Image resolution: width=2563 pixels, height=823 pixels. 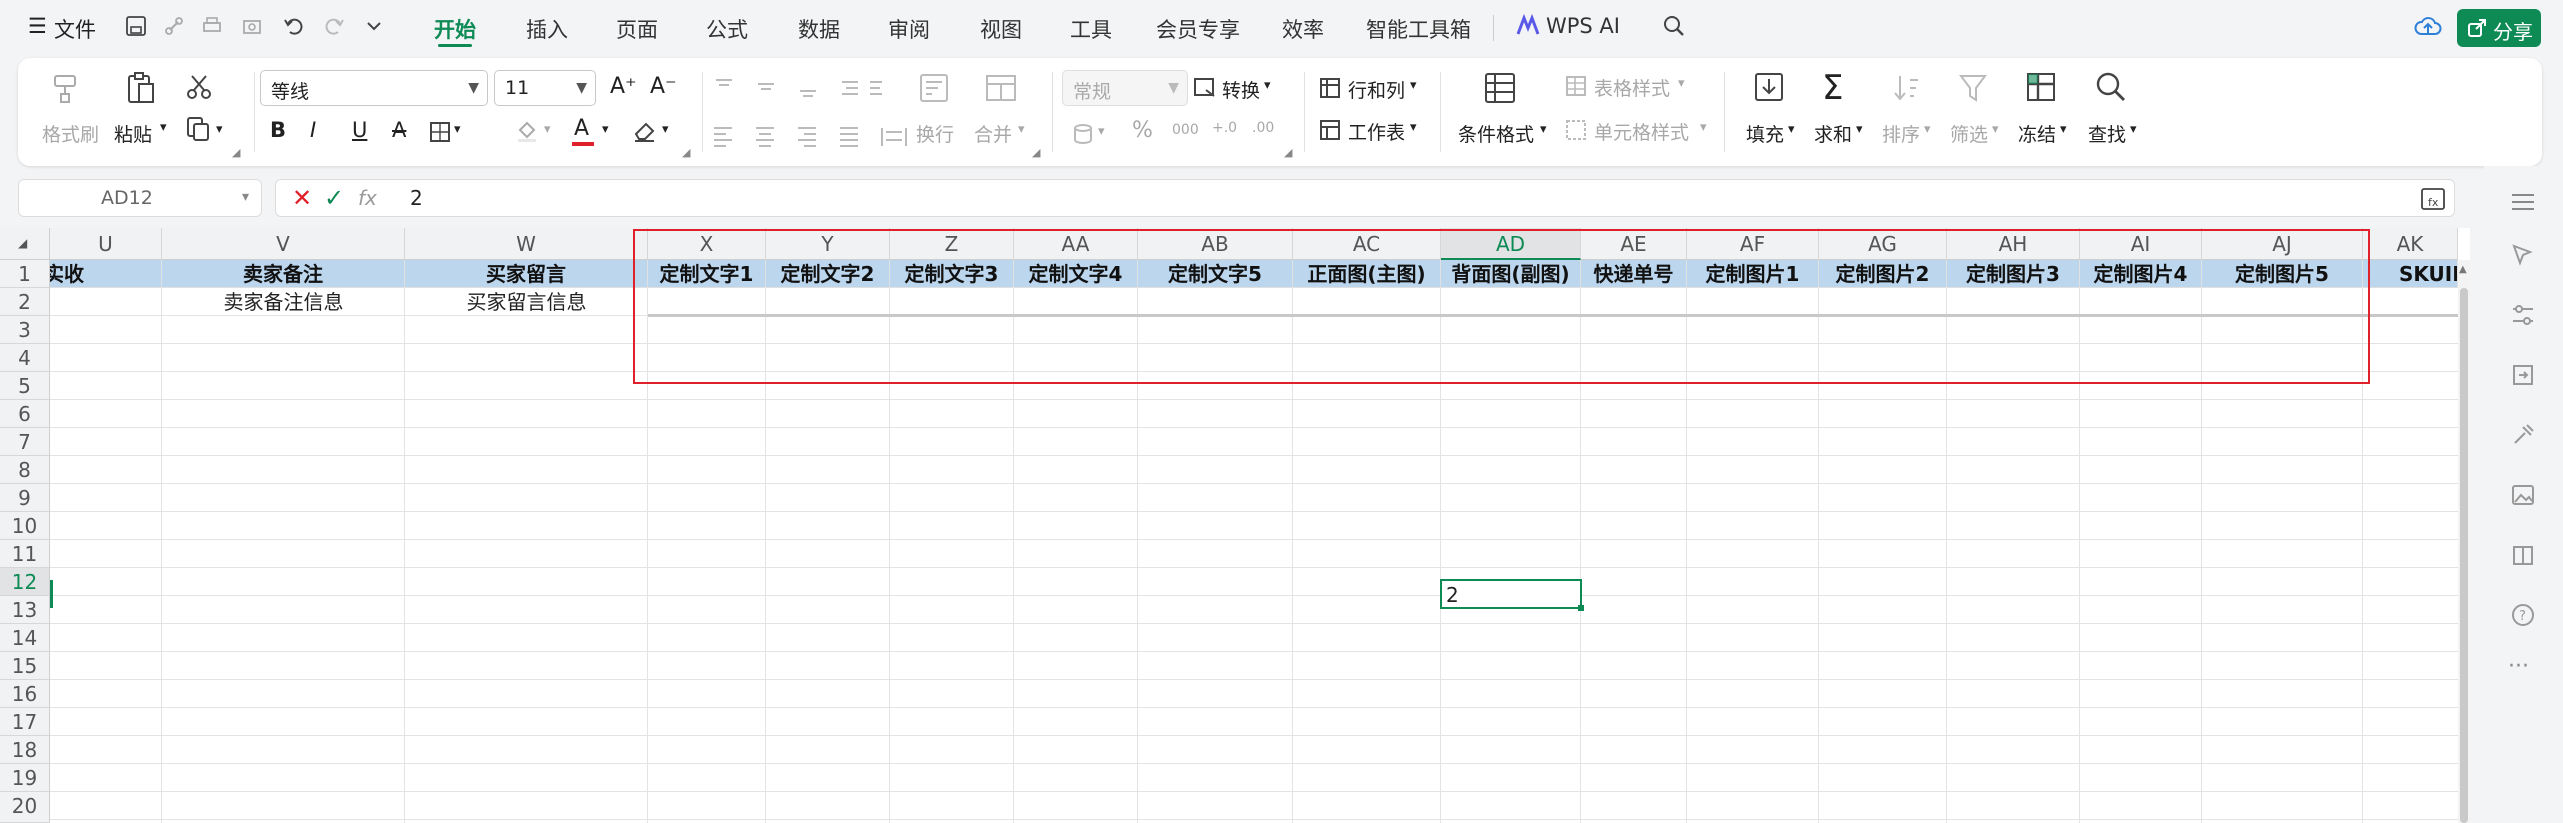 What do you see at coordinates (25, 582) in the screenshot?
I see `row-header-selected: 12` at bounding box center [25, 582].